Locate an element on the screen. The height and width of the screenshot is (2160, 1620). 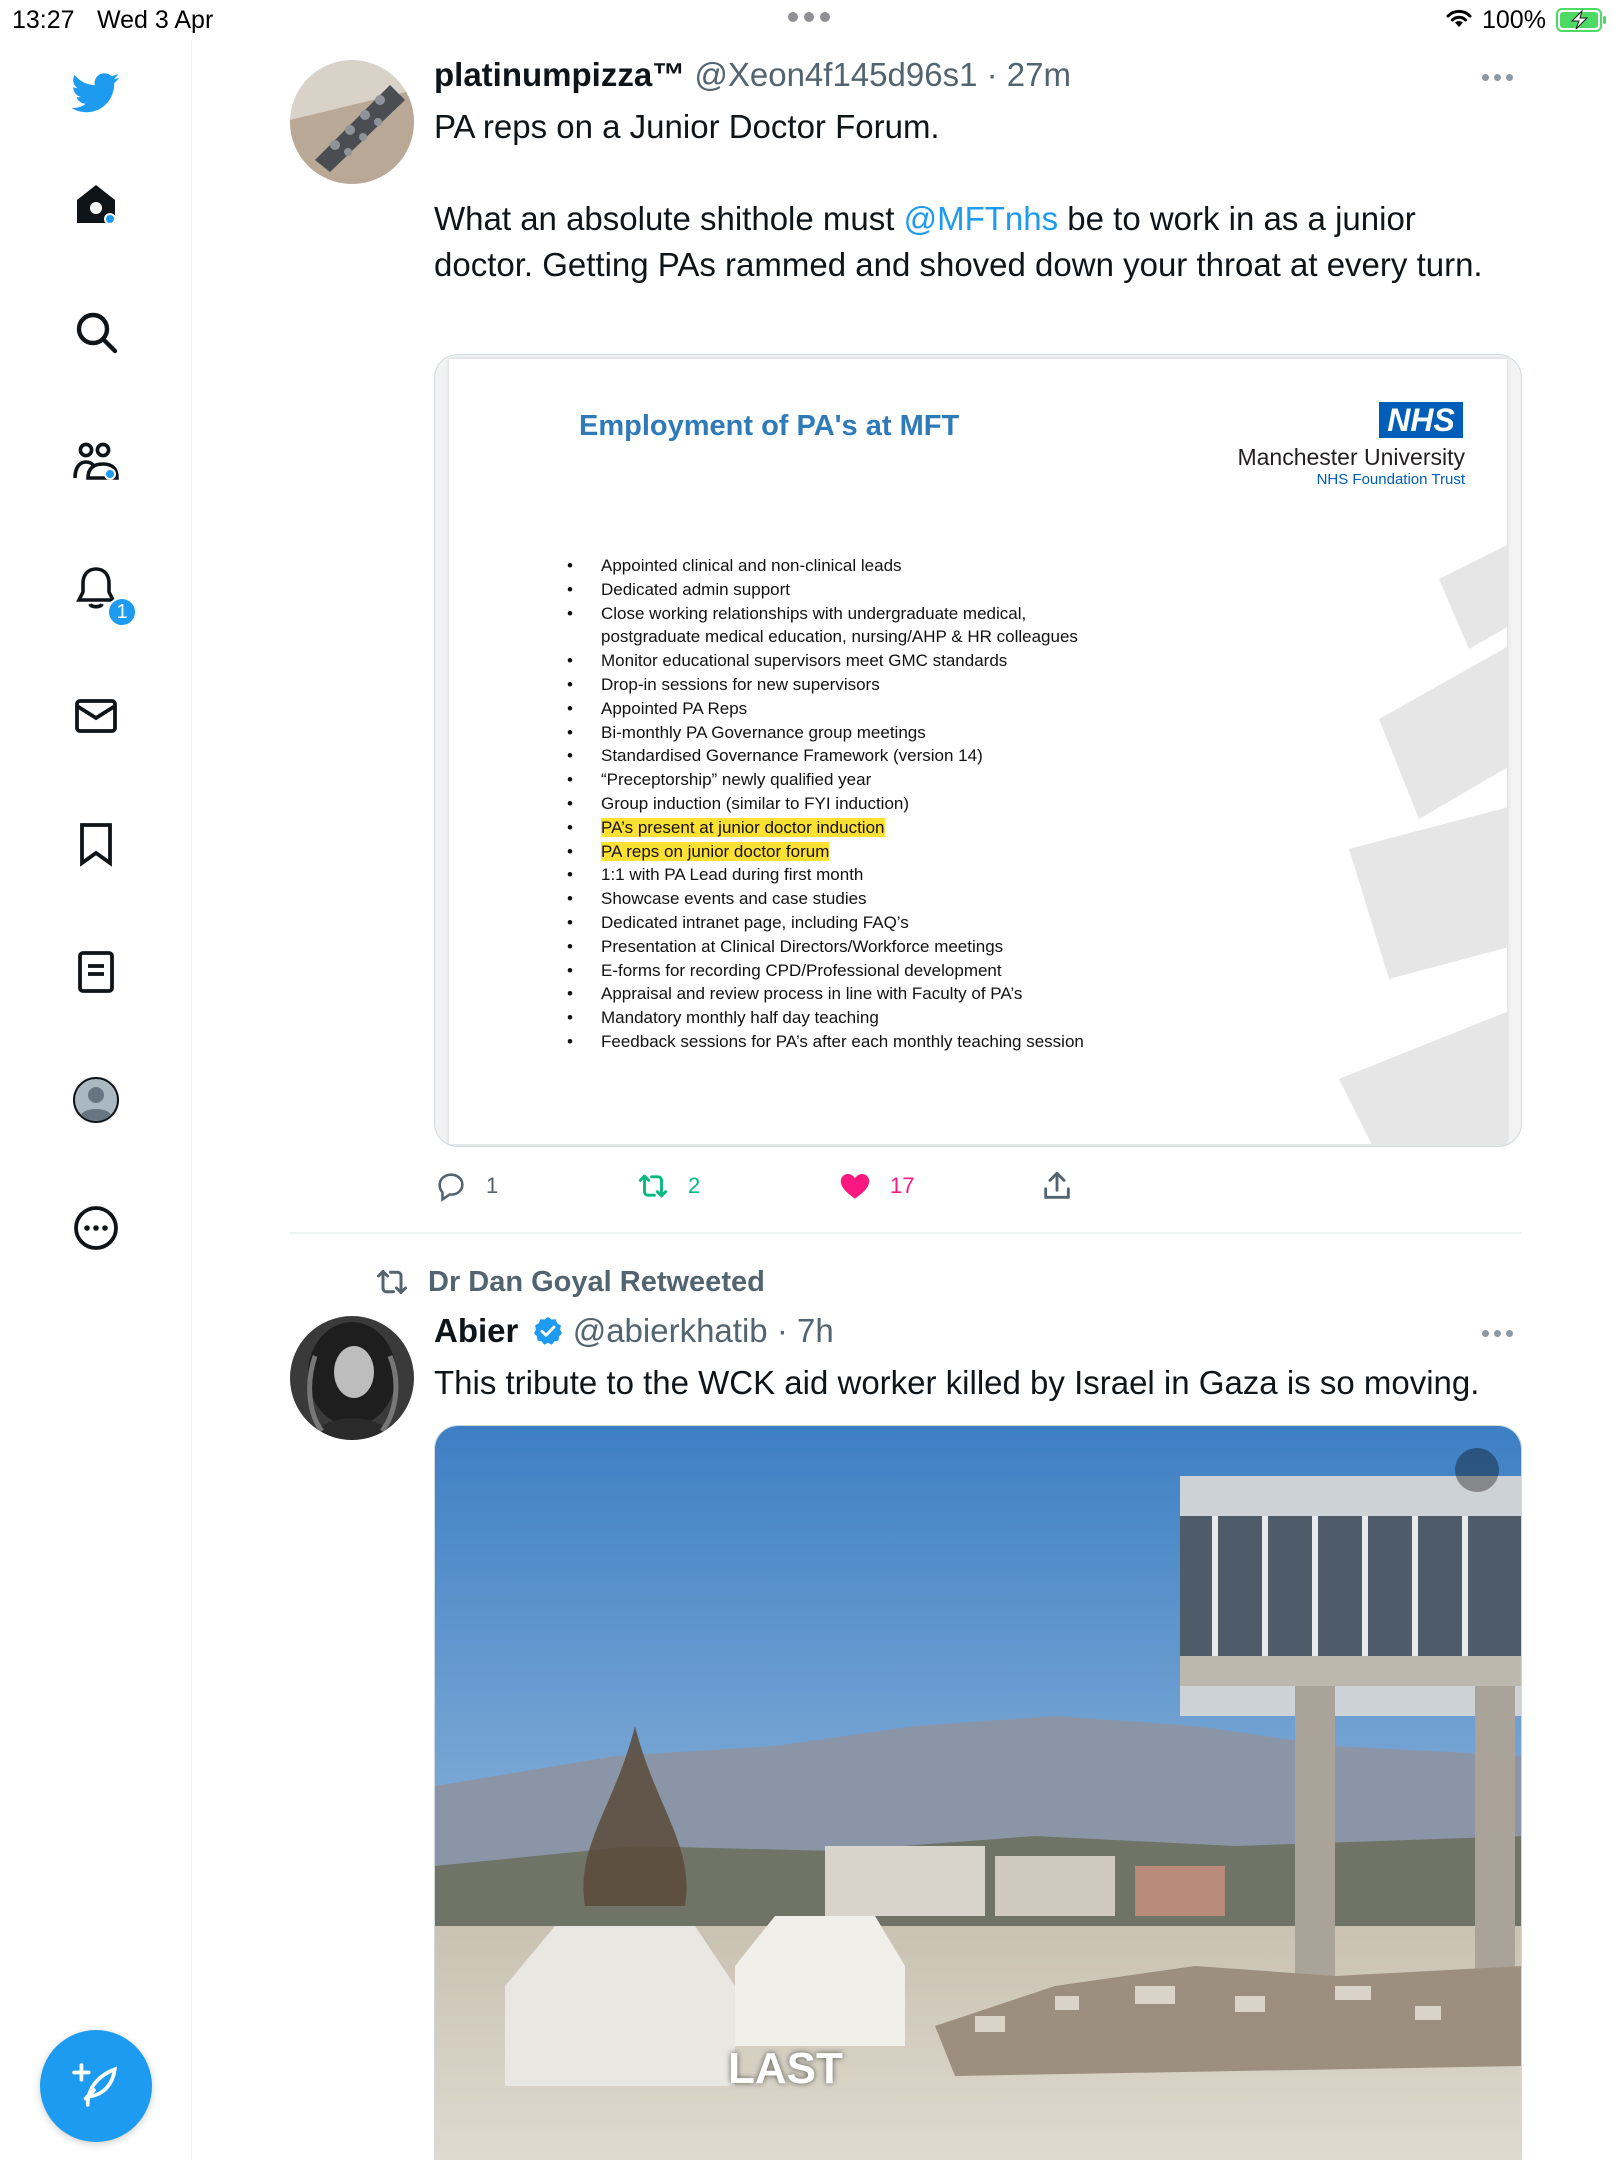
user-handle: @Xeon4f145d96s1 is located at coordinates (835, 74).